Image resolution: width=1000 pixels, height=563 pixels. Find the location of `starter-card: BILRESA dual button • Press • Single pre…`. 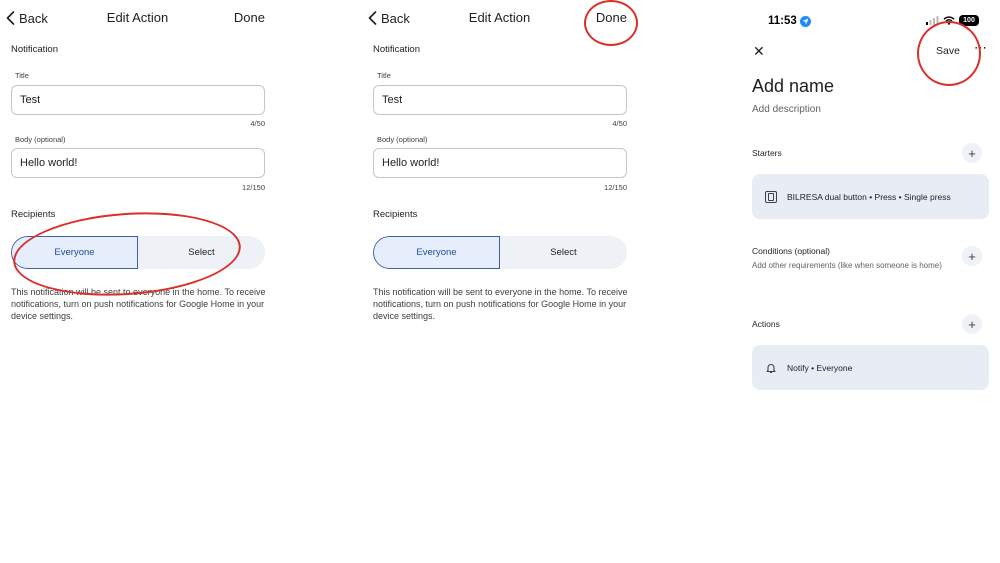

starter-card: BILRESA dual button • Press • Single pre… is located at coordinates (870, 196).